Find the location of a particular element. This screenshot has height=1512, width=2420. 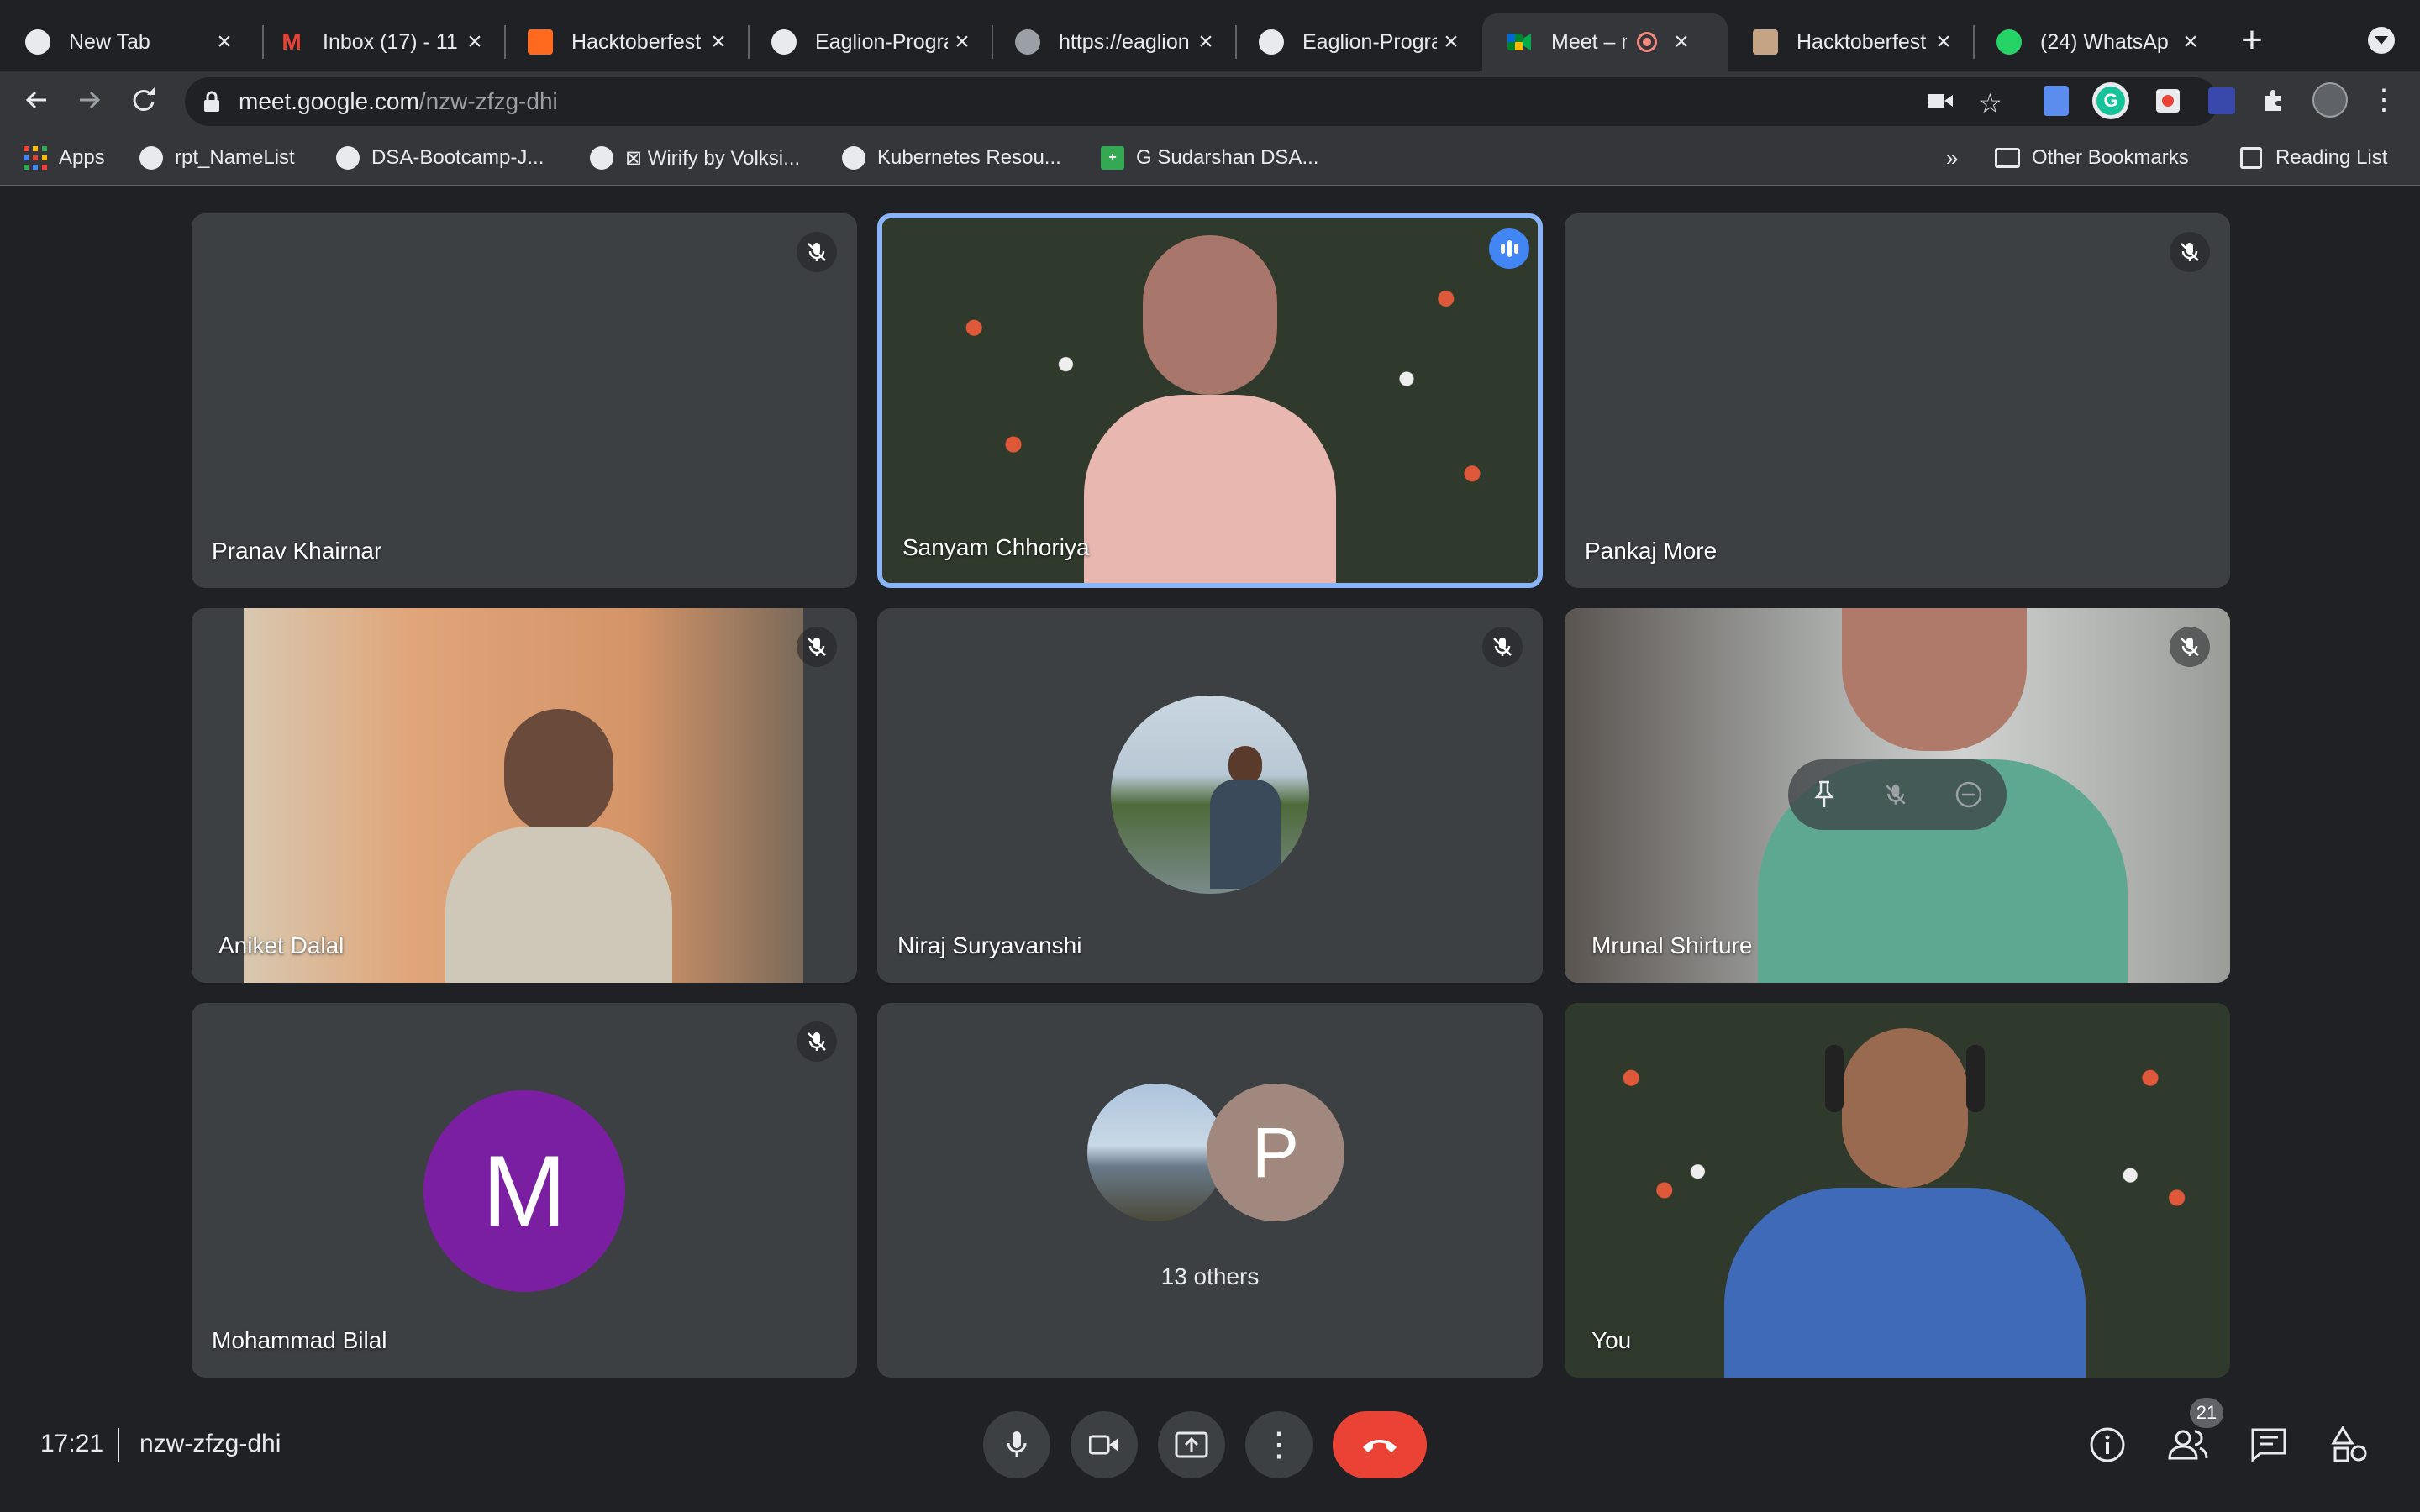

participant-tile: Aniket Dalal is located at coordinates (524, 795).